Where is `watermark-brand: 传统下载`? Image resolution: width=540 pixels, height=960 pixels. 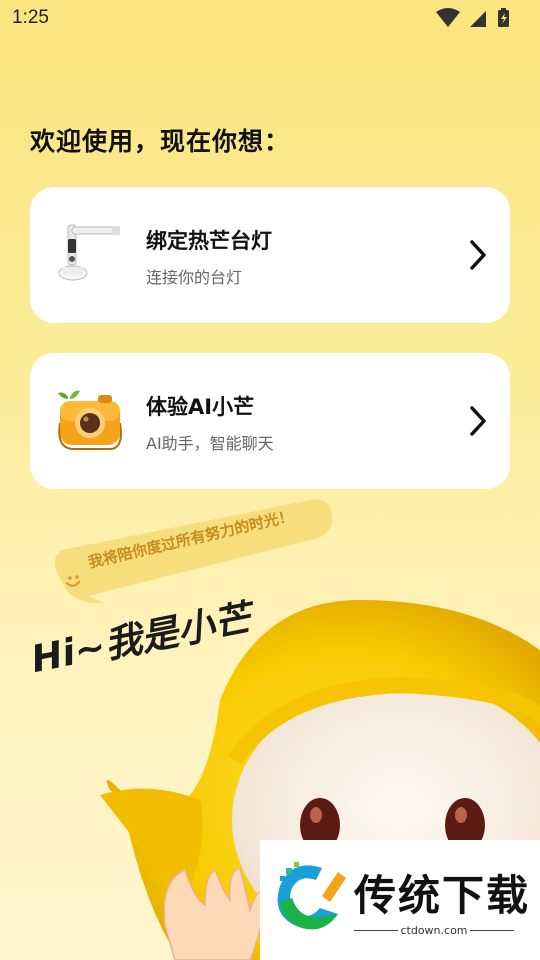 watermark-brand: 传统下载 is located at coordinates (442, 895).